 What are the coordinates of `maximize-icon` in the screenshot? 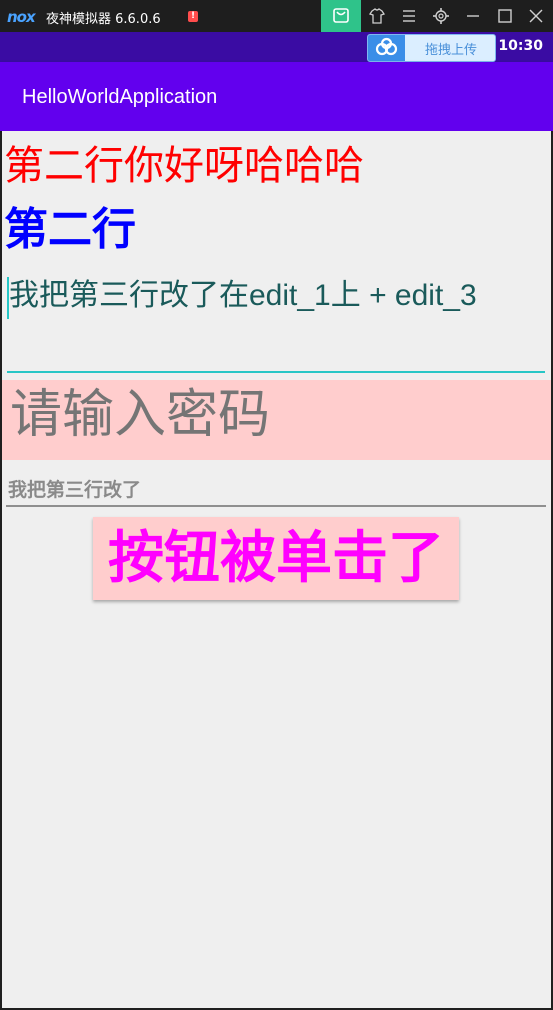 It's located at (505, 16).